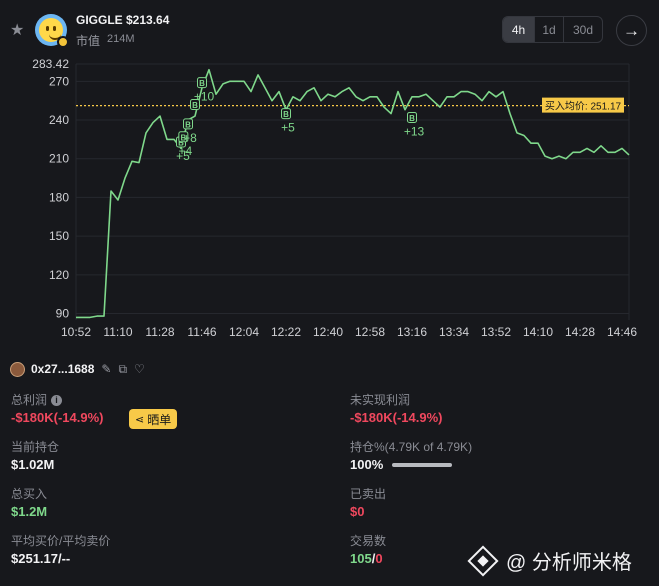 The image size is (659, 586). I want to click on range-30d-button: 30d, so click(583, 29).